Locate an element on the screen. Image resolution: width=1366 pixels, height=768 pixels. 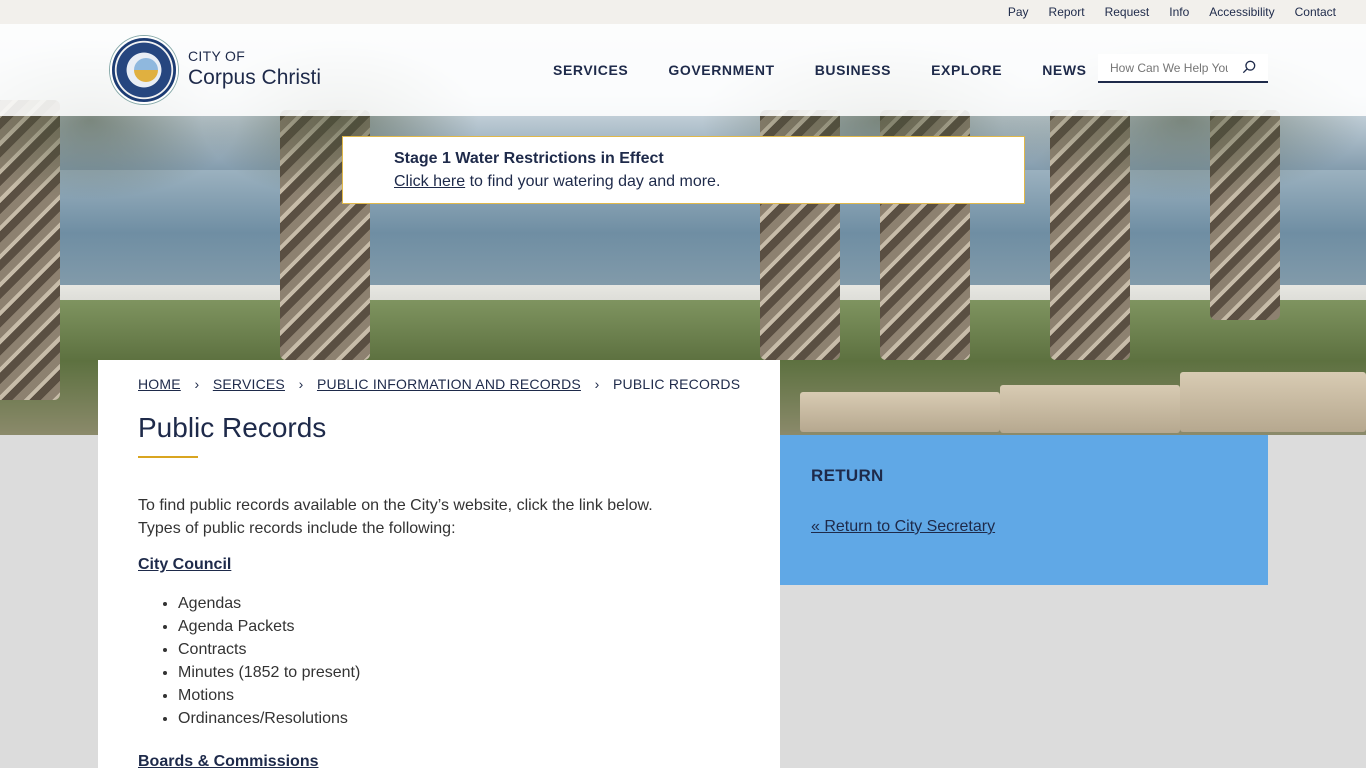
alert-message-text: to find your watering day and more. is located at coordinates (593, 181).